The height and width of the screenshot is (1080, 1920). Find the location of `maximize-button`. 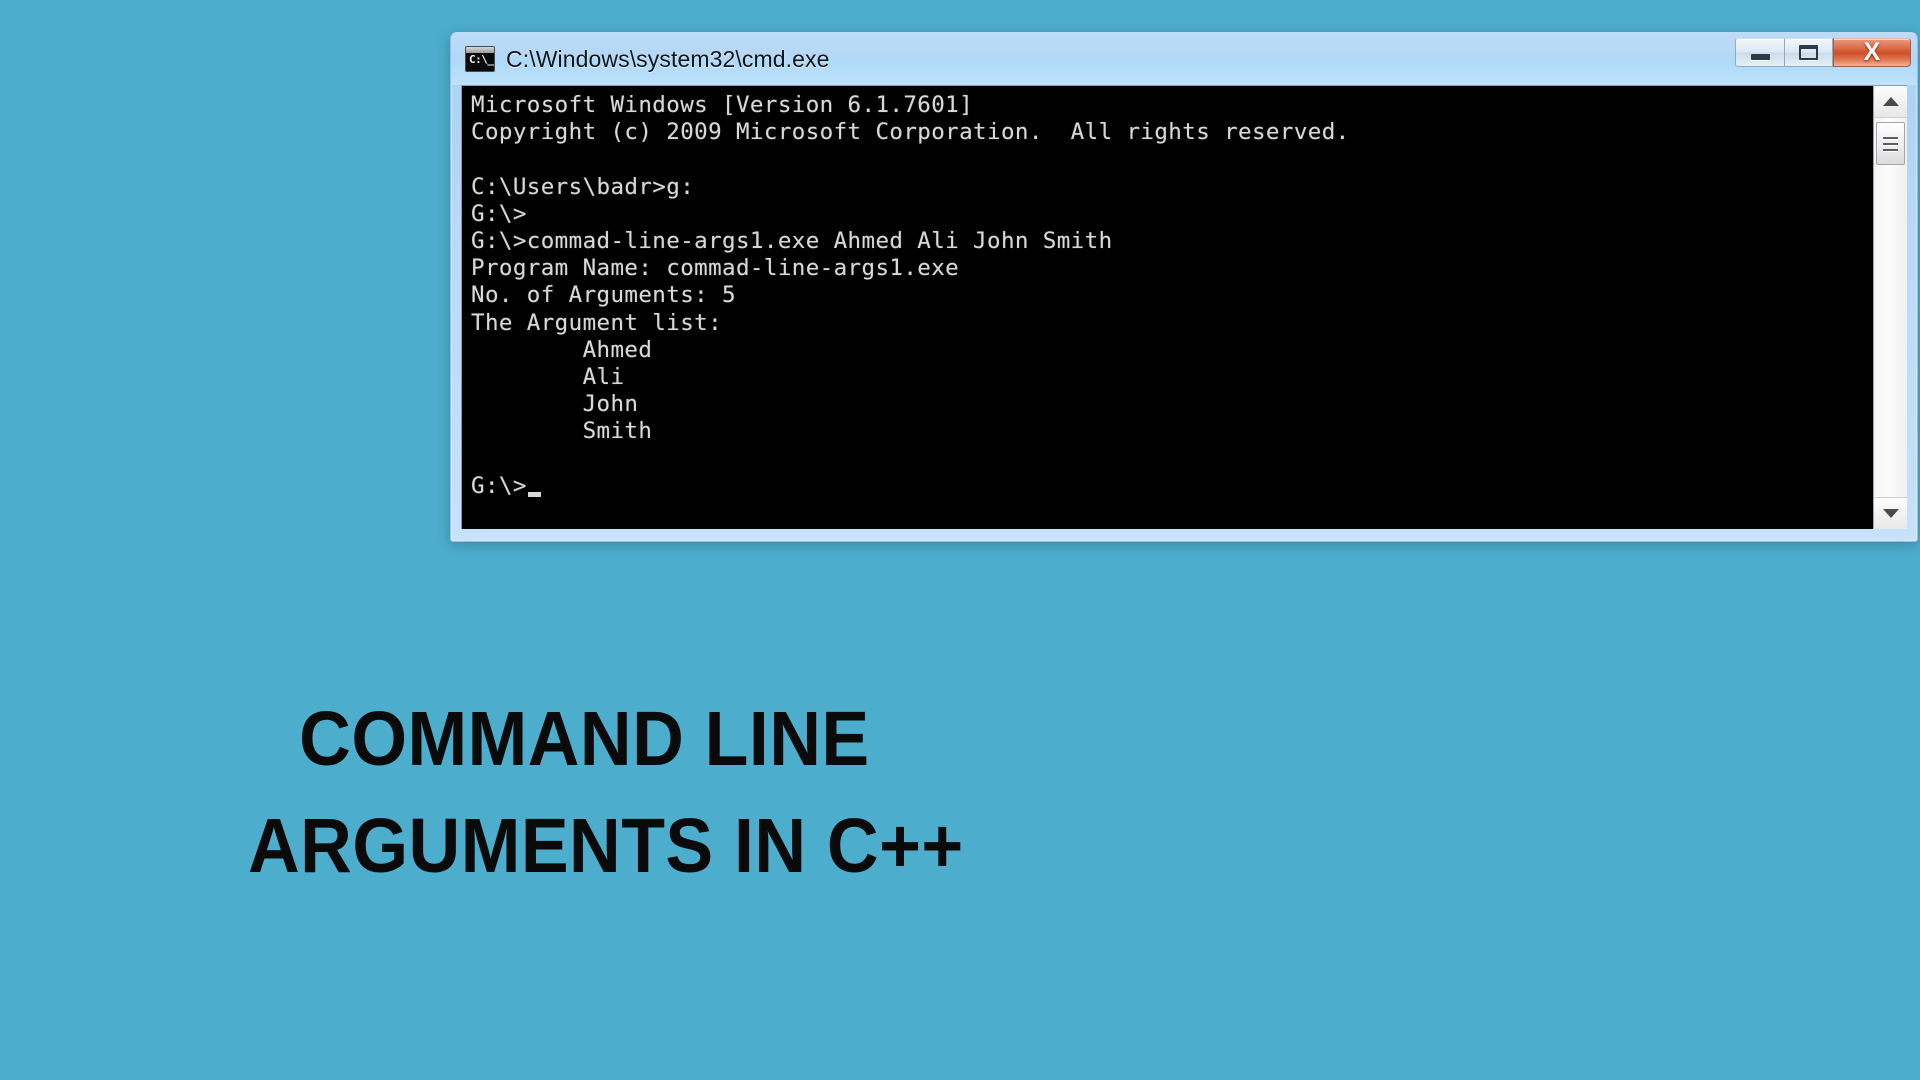

maximize-button is located at coordinates (1808, 52).